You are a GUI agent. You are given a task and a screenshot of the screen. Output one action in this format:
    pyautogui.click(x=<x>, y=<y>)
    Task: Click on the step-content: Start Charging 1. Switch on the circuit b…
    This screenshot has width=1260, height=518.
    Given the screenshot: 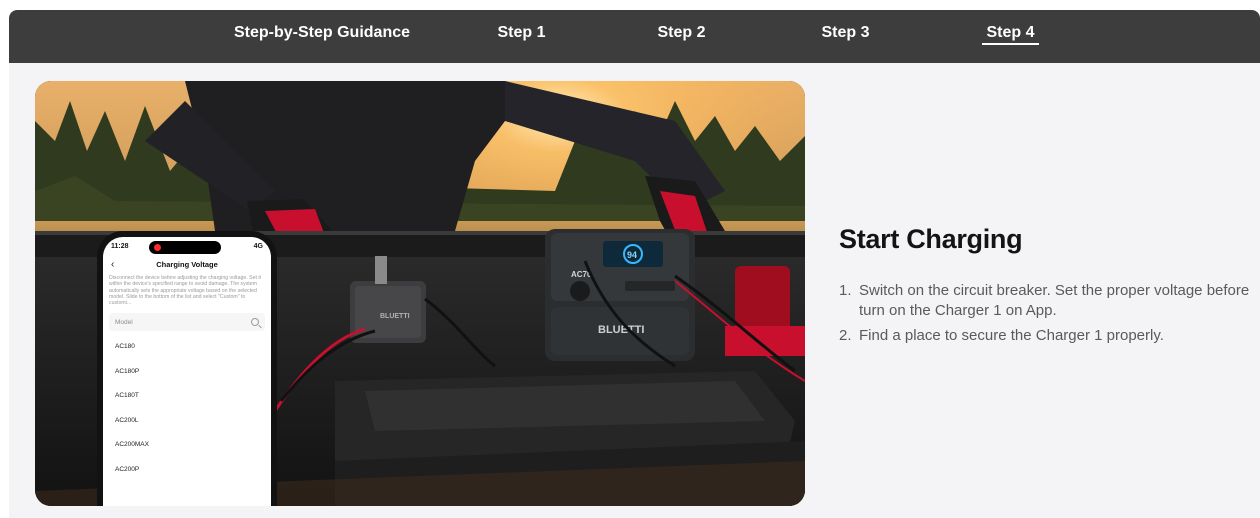 What is the action you would take?
    pyautogui.click(x=1049, y=287)
    